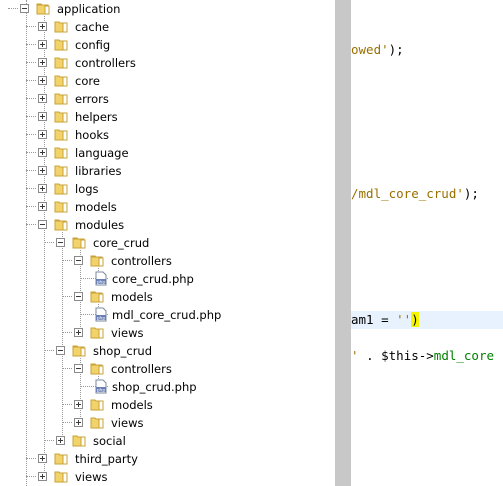 The height and width of the screenshot is (486, 503). Describe the element at coordinates (153, 279) in the screenshot. I see `tree-item-label: core_crud.php` at that location.